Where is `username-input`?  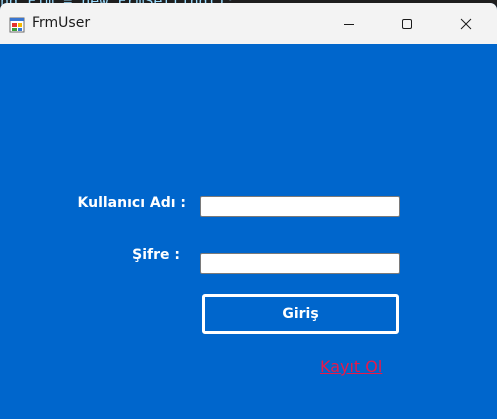
username-input is located at coordinates (300, 206).